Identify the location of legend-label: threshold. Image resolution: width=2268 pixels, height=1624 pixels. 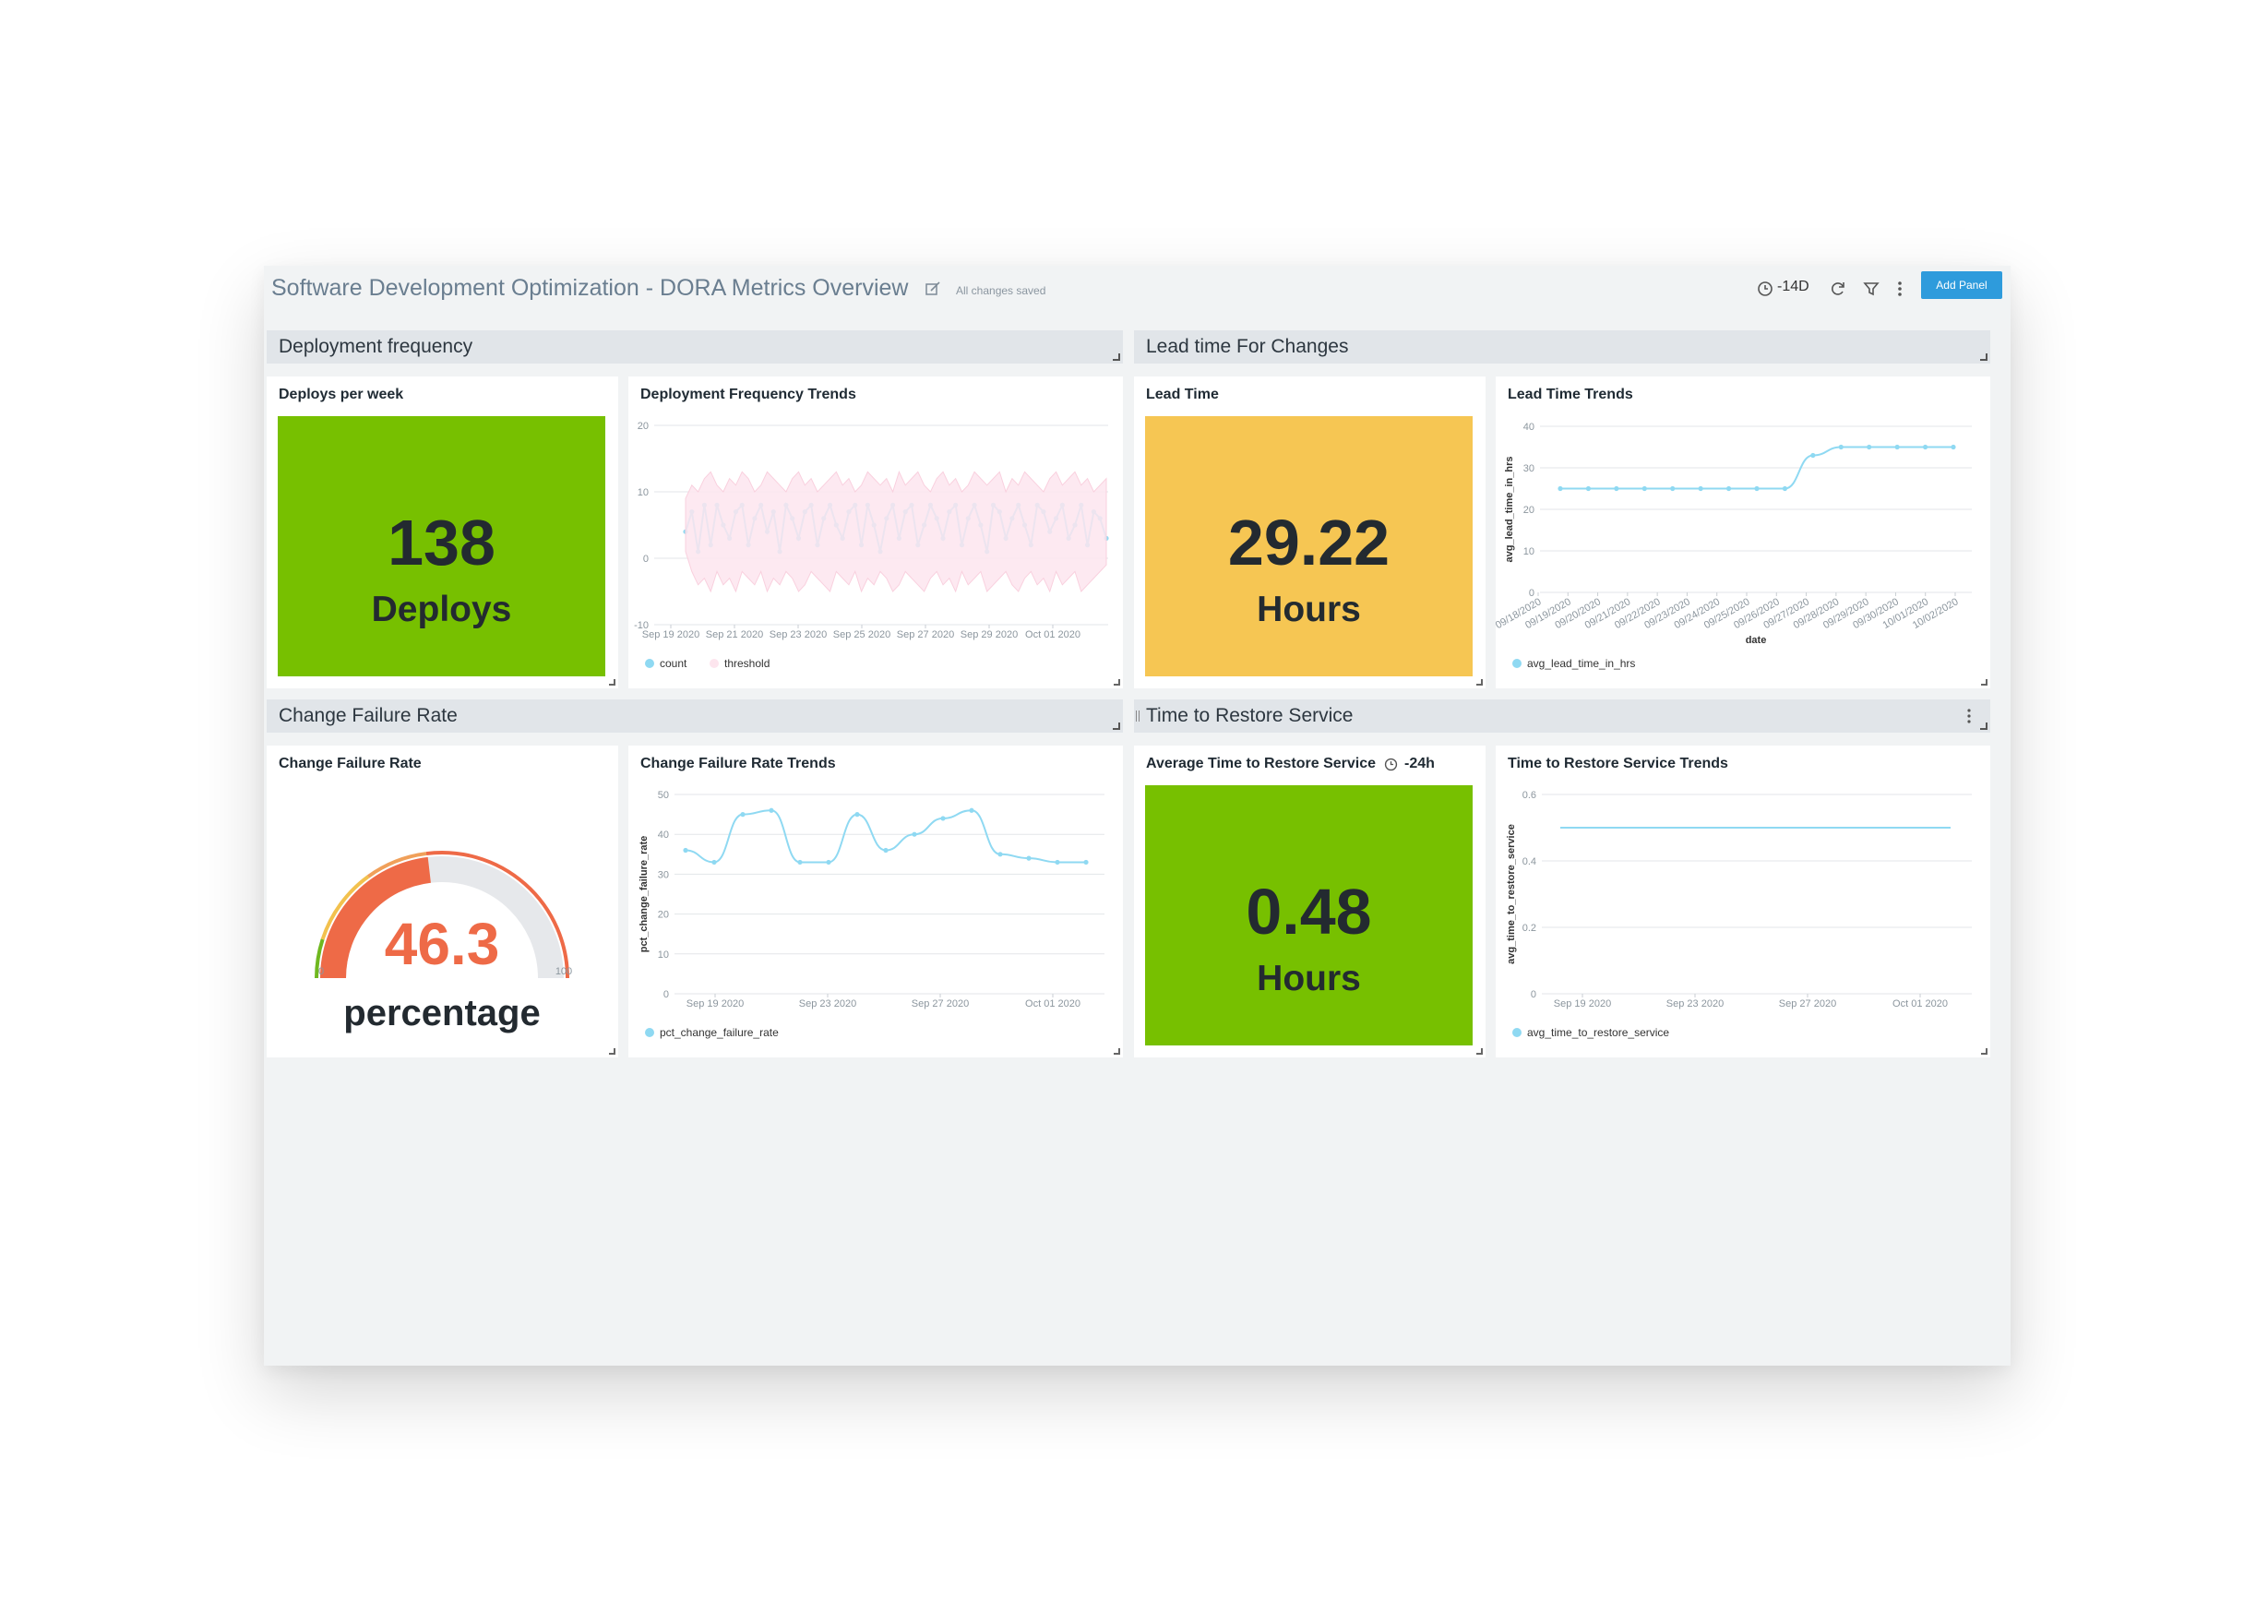
(747, 663).